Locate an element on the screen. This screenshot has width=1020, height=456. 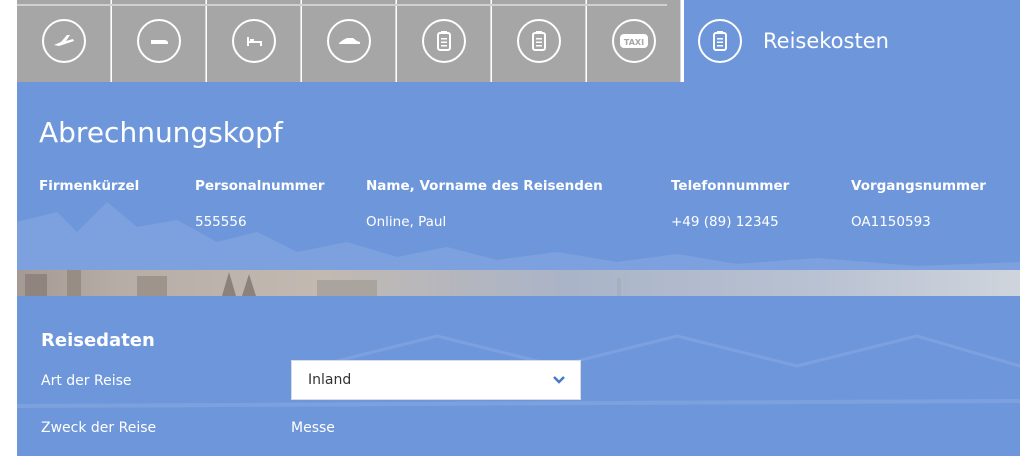
section-title: Reisedaten is located at coordinates (98, 340).